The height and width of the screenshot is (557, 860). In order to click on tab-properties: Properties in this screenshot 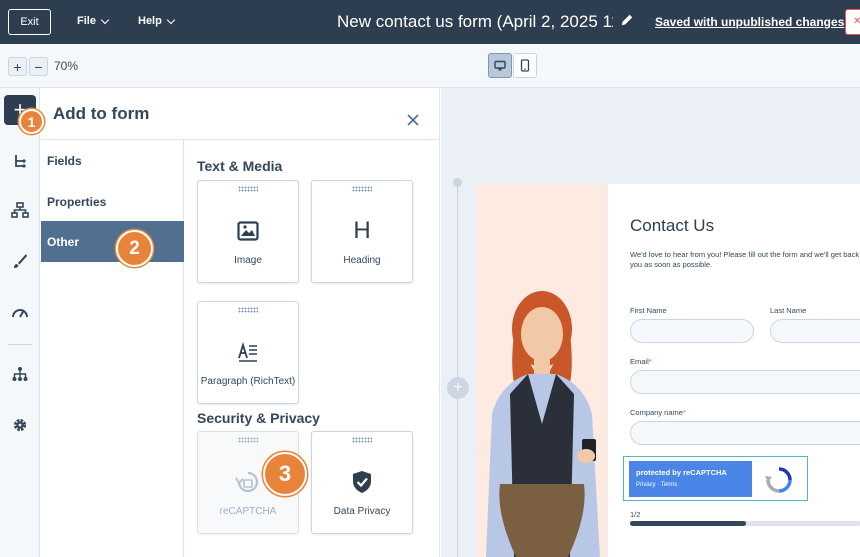, I will do `click(112, 201)`.